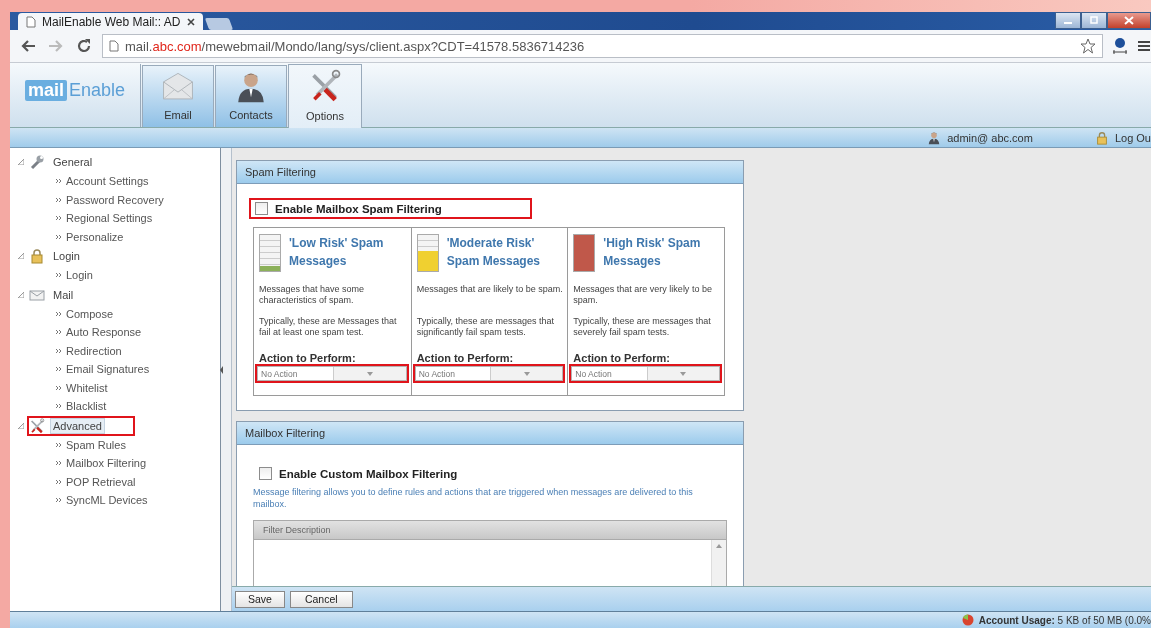 This screenshot has width=1151, height=628. I want to click on tab-title: MailEnable Web Mail:: AD, so click(111, 21).